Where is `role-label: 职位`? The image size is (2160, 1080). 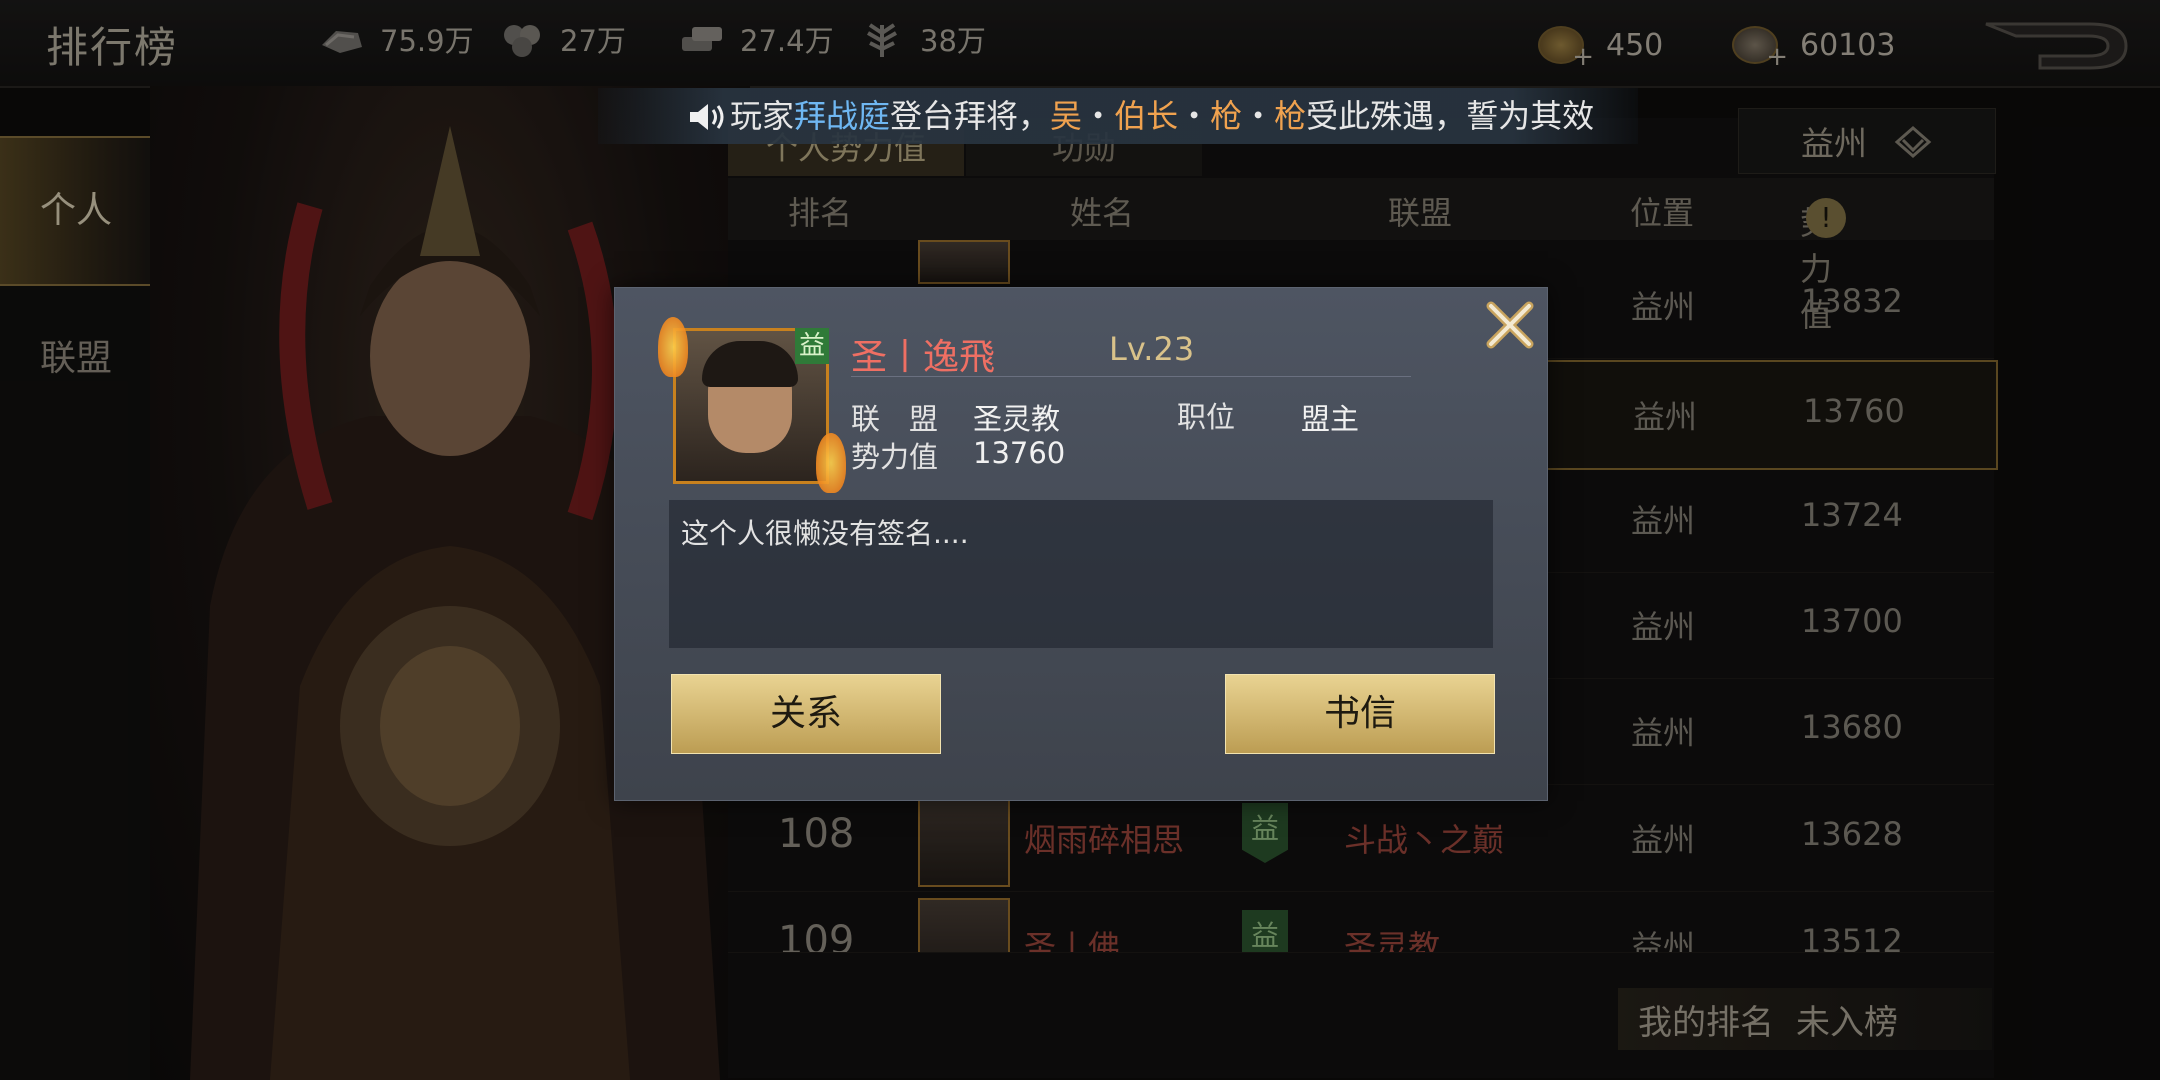
role-label: 职位 is located at coordinates (1206, 417).